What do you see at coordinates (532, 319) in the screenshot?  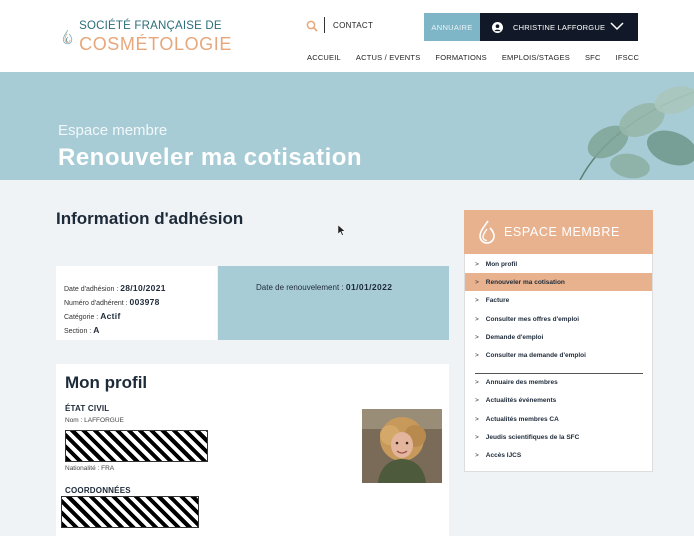 I see `sidebar-item-label: Consulter mes offres d'emploi` at bounding box center [532, 319].